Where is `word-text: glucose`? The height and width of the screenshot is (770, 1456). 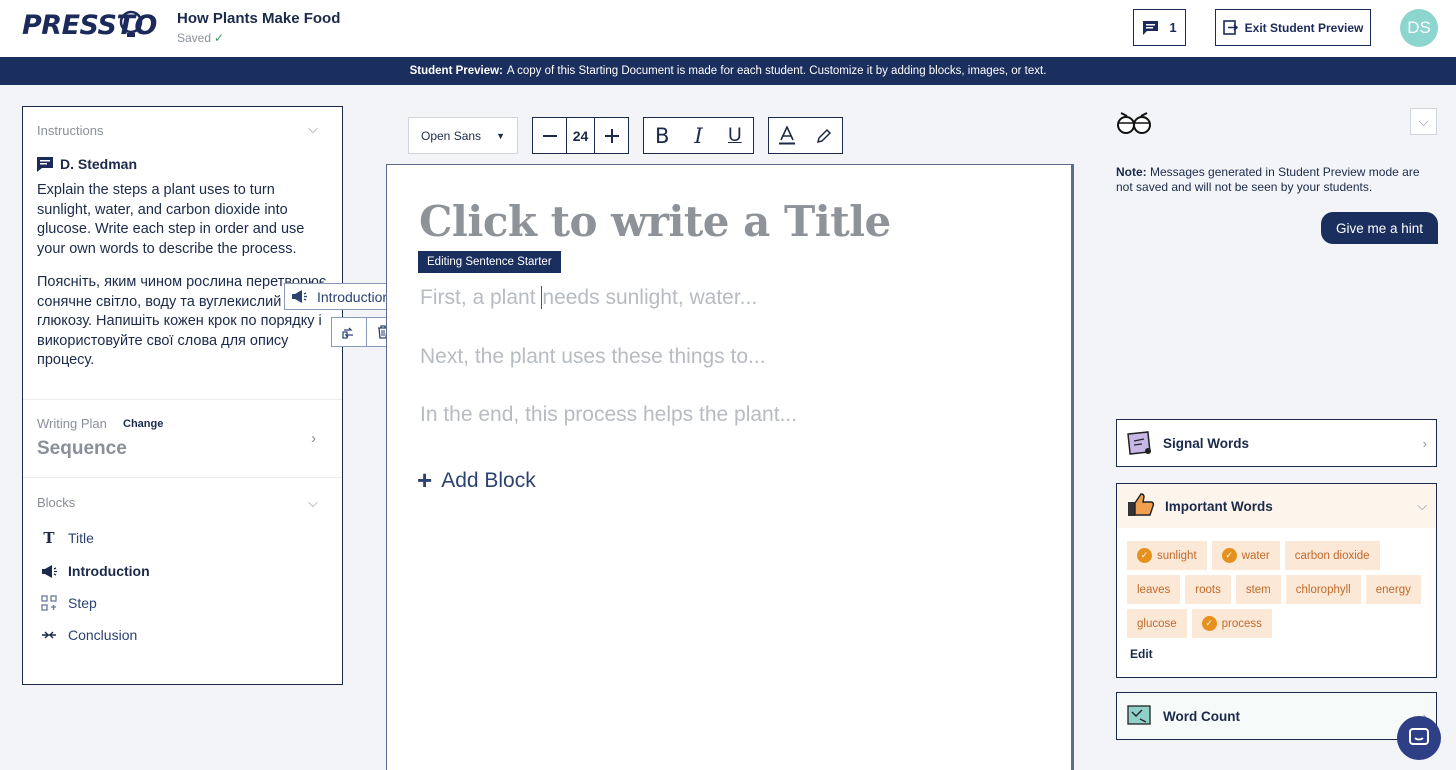
word-text: glucose is located at coordinates (1157, 623).